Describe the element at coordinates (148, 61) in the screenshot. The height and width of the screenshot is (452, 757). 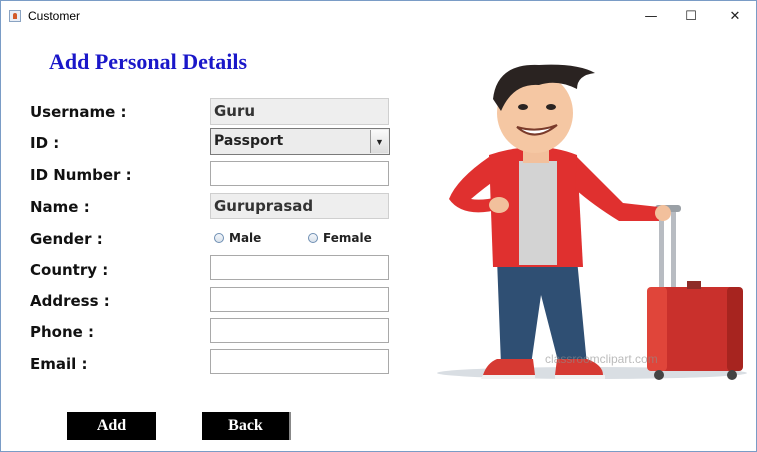
I see `page-title: Add Personal Details` at that location.